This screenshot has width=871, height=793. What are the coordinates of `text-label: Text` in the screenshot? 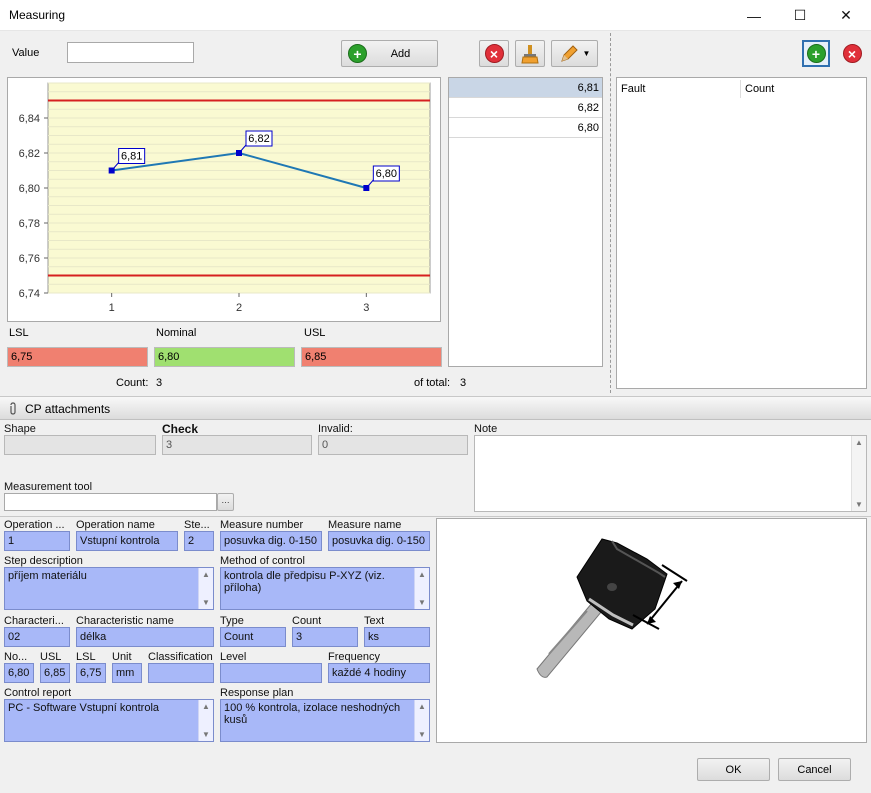 It's located at (374, 621).